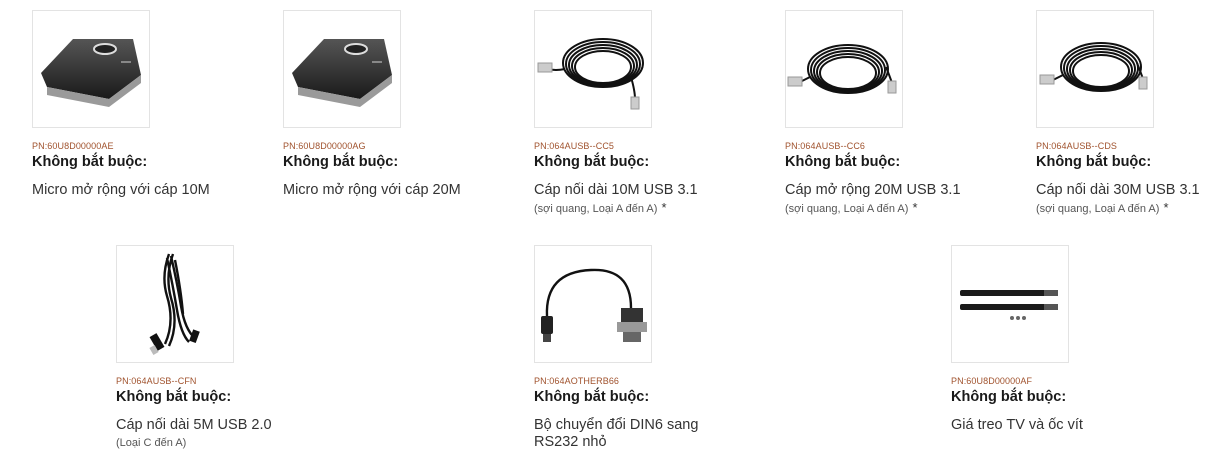  Describe the element at coordinates (577, 381) in the screenshot. I see `part-number: PN:064AOTHERB66` at that location.